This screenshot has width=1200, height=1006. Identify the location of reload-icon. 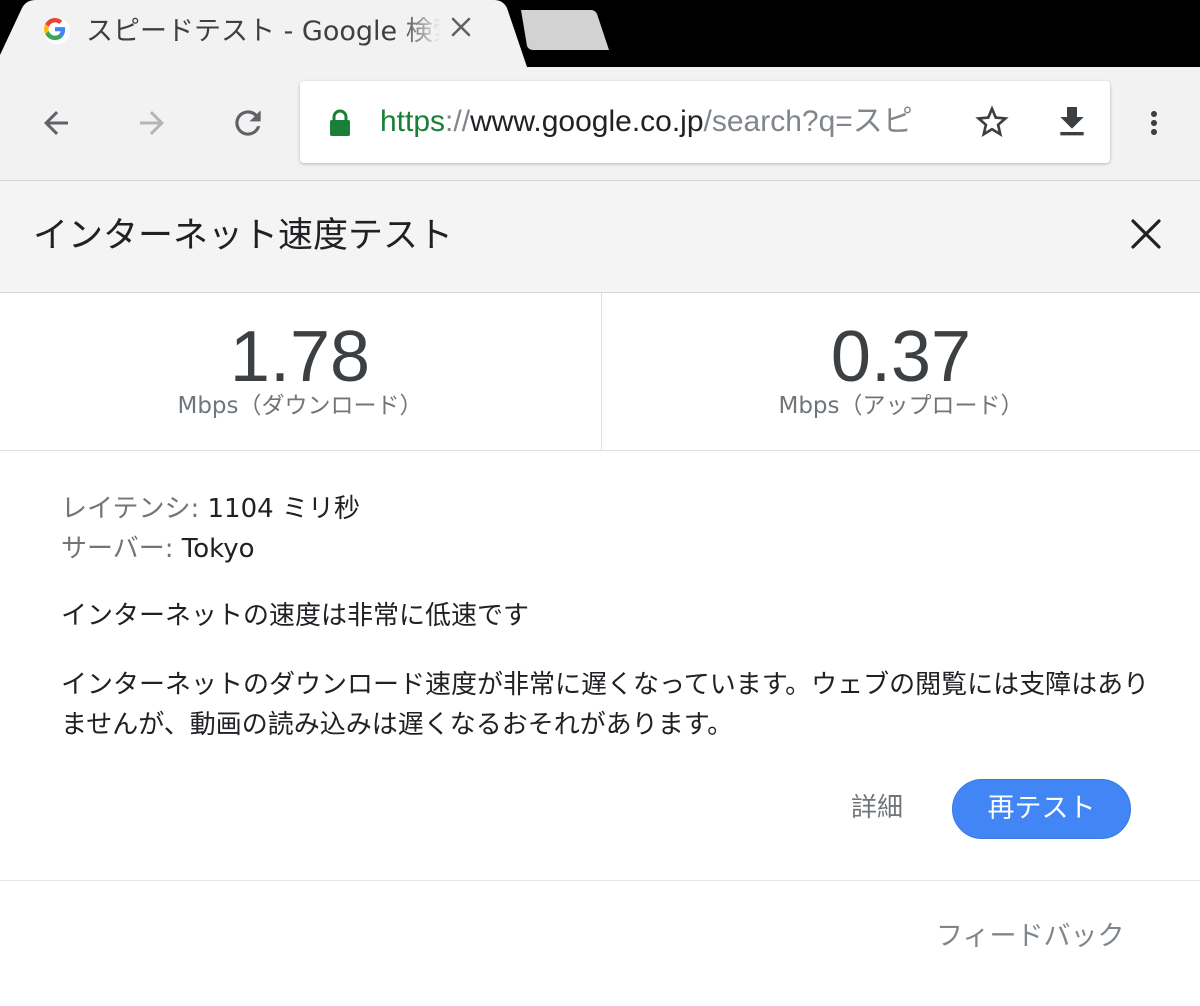
(248, 123).